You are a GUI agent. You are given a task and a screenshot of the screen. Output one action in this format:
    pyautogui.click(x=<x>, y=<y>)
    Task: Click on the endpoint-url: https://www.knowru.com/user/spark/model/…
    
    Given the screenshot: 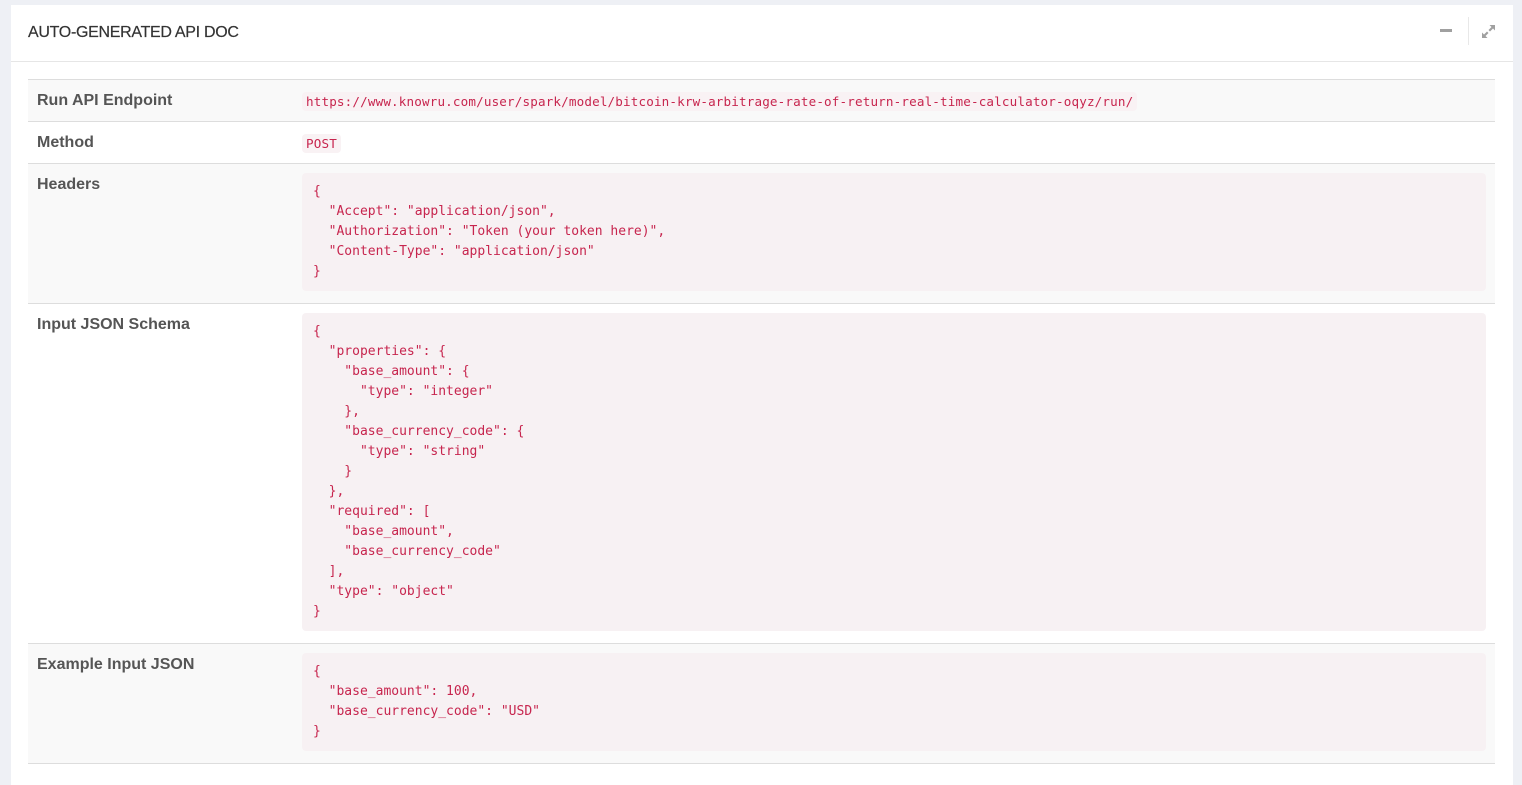 What is the action you would take?
    pyautogui.click(x=720, y=101)
    